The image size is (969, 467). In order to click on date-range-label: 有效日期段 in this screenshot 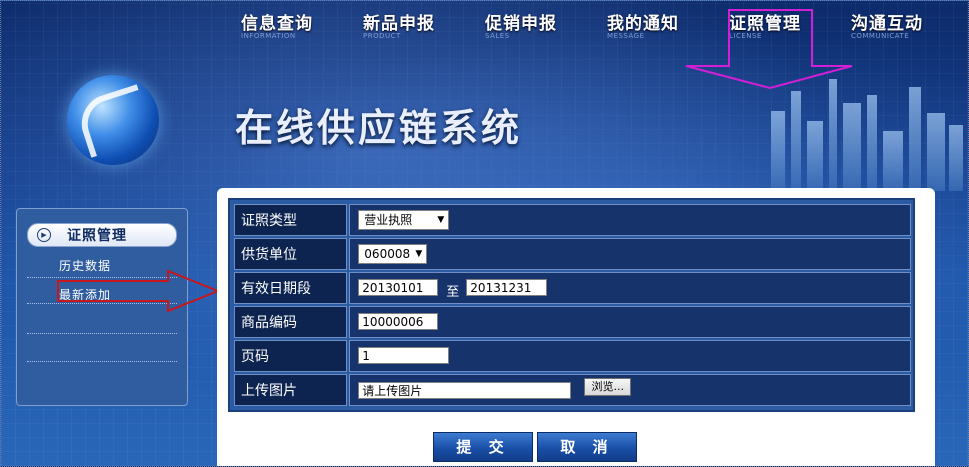, I will do `click(291, 288)`.